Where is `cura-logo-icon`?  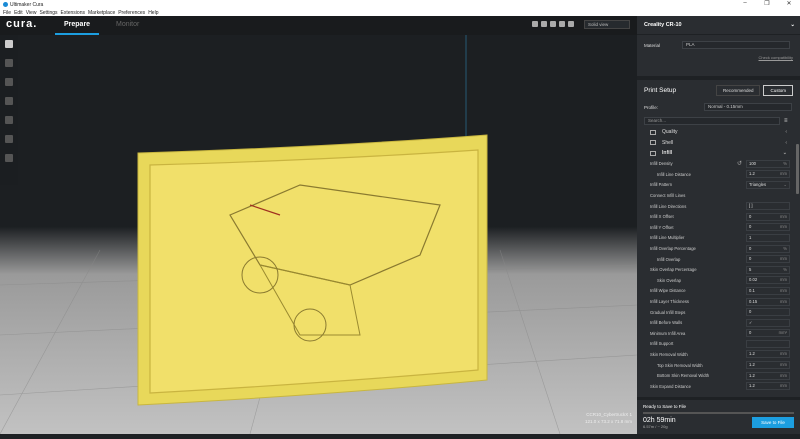
cura-logo-icon is located at coordinates (5, 4).